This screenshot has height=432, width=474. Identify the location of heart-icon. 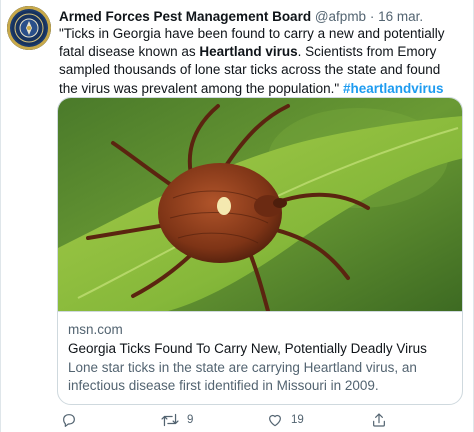
(275, 420).